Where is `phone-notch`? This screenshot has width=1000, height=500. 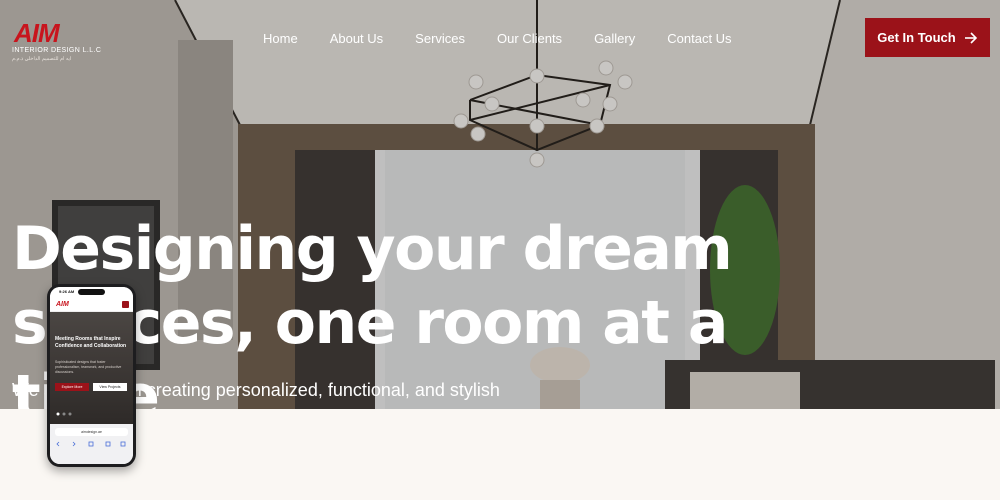
phone-notch is located at coordinates (91, 292).